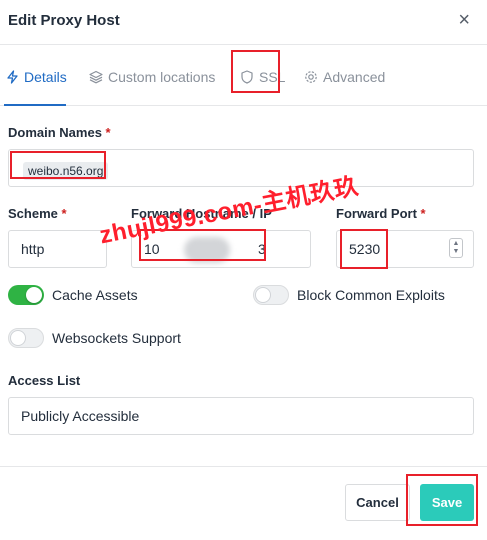 The width and height of the screenshot is (487, 540). What do you see at coordinates (464, 20) in the screenshot?
I see `close-icon: ×` at bounding box center [464, 20].